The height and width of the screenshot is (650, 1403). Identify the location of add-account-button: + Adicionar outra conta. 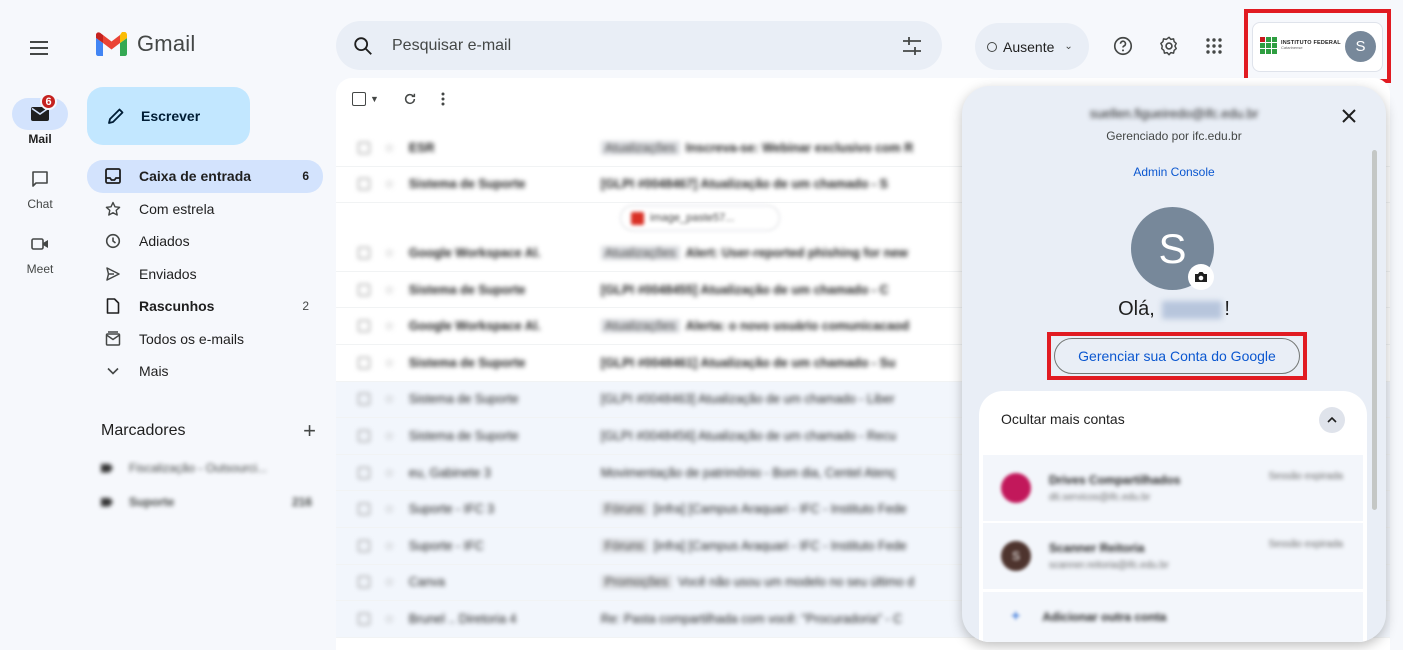
(1173, 617).